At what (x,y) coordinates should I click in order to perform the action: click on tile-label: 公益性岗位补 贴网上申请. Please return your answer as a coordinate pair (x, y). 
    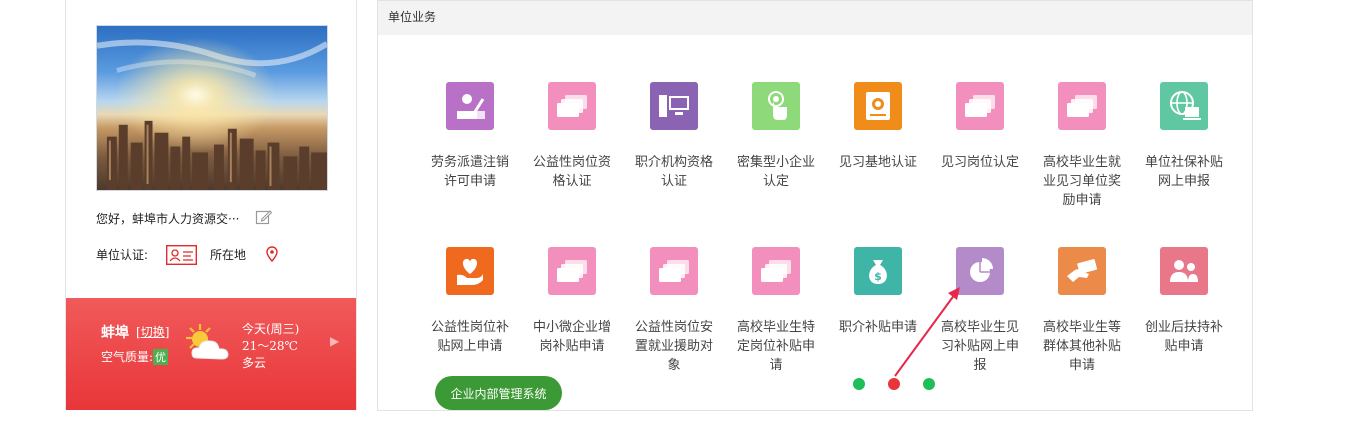
    Looking at the image, I should click on (469, 337).